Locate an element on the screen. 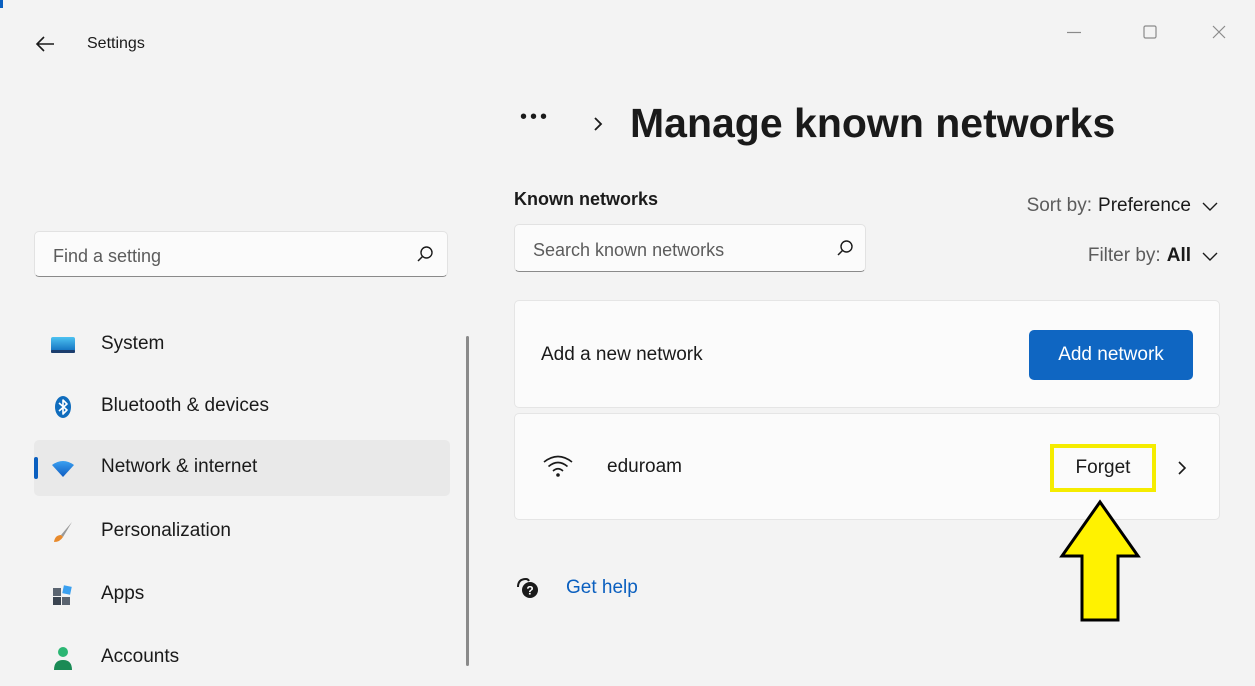 This screenshot has height=686, width=1255. close-icon is located at coordinates (1219, 32).